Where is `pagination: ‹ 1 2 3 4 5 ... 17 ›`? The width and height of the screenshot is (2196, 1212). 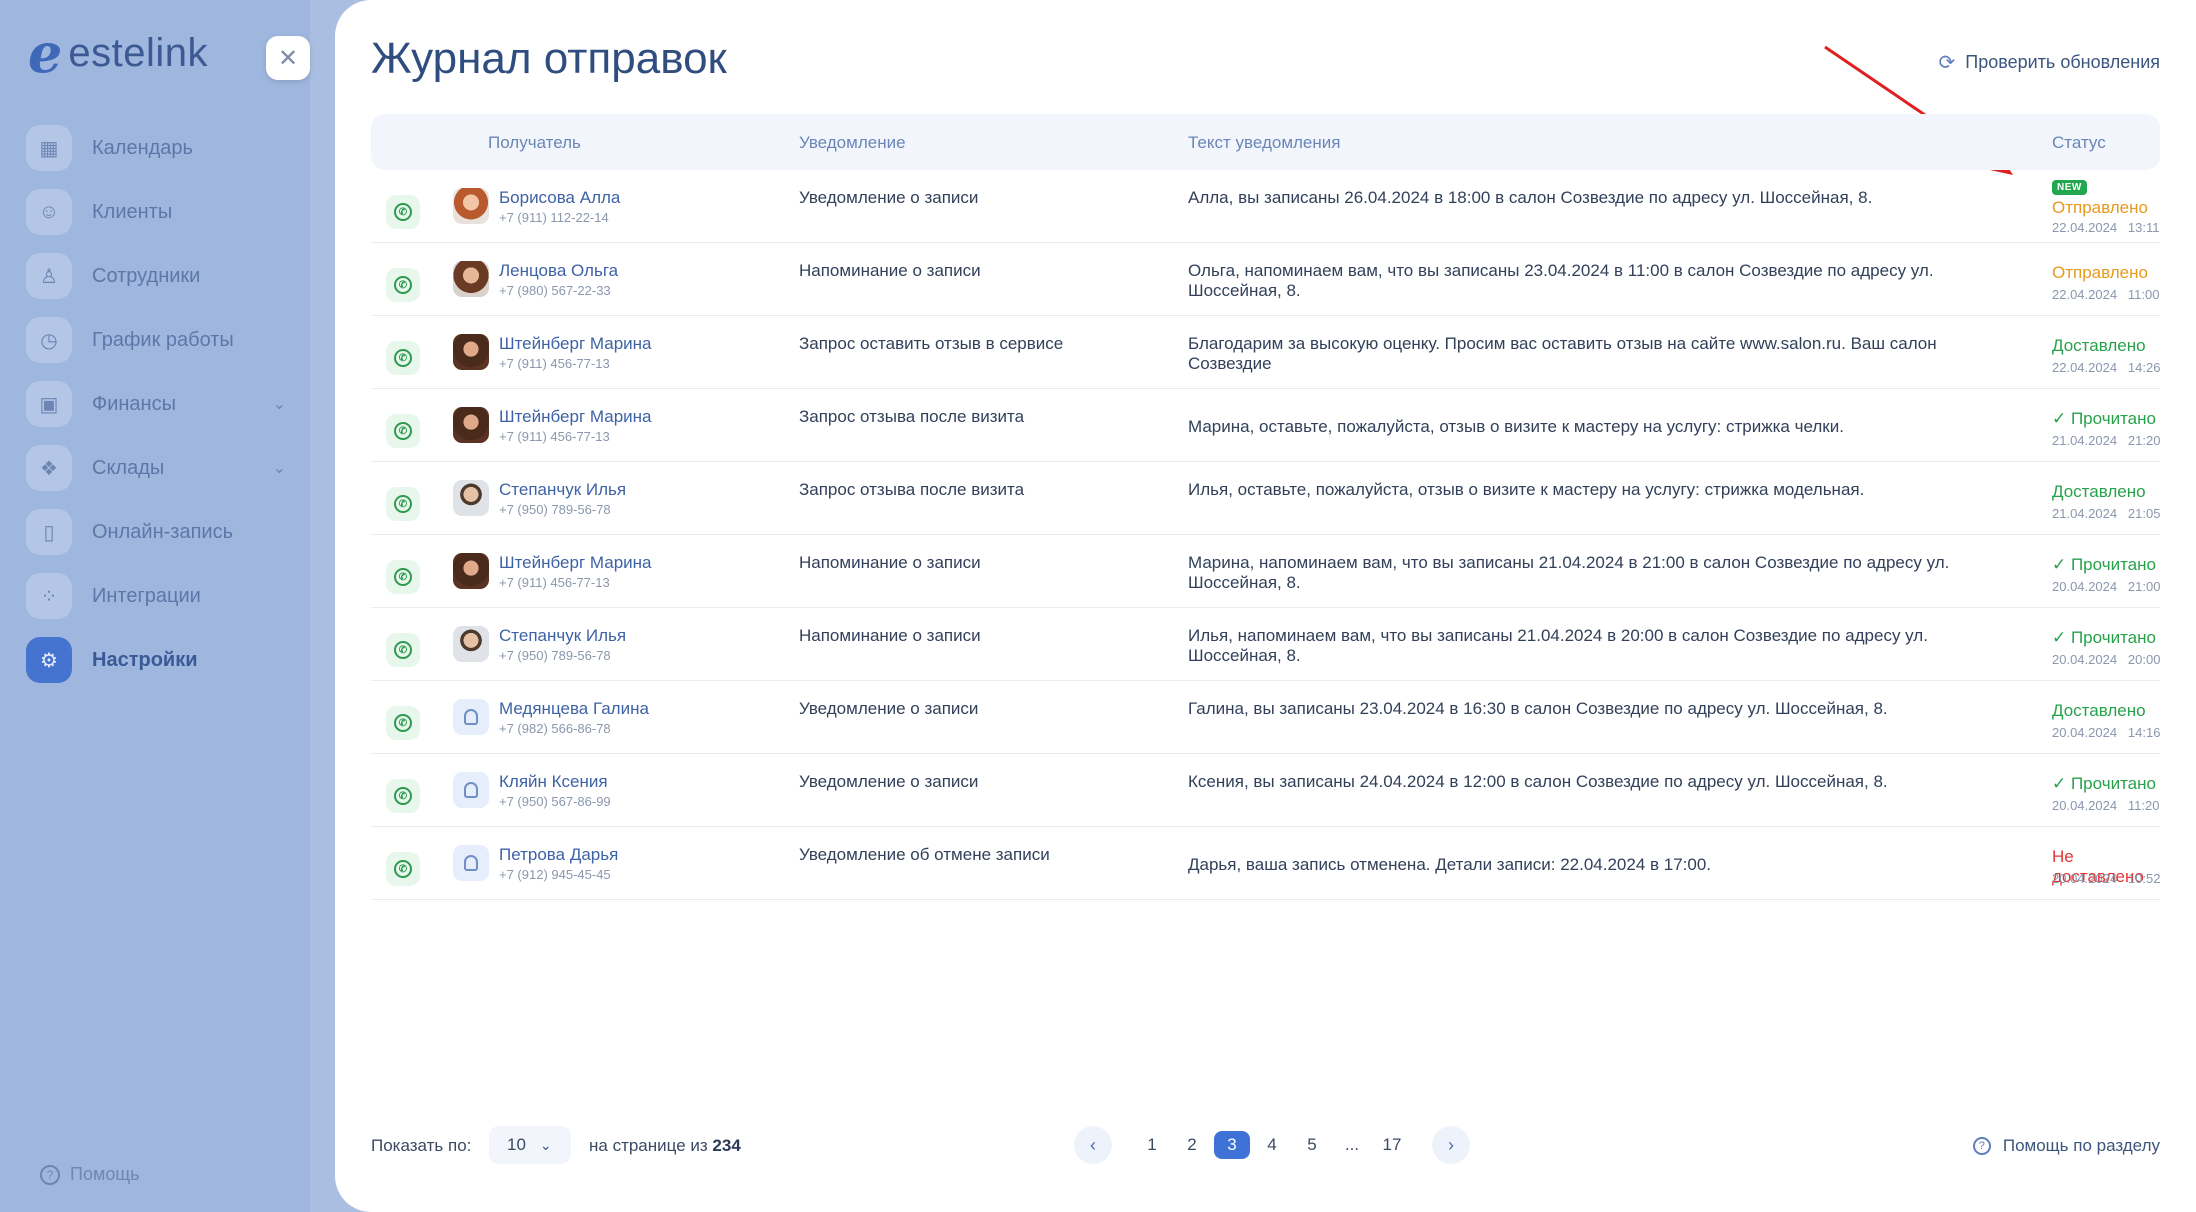 pagination: ‹ 1 2 3 4 5 ... 17 › is located at coordinates (1272, 1145).